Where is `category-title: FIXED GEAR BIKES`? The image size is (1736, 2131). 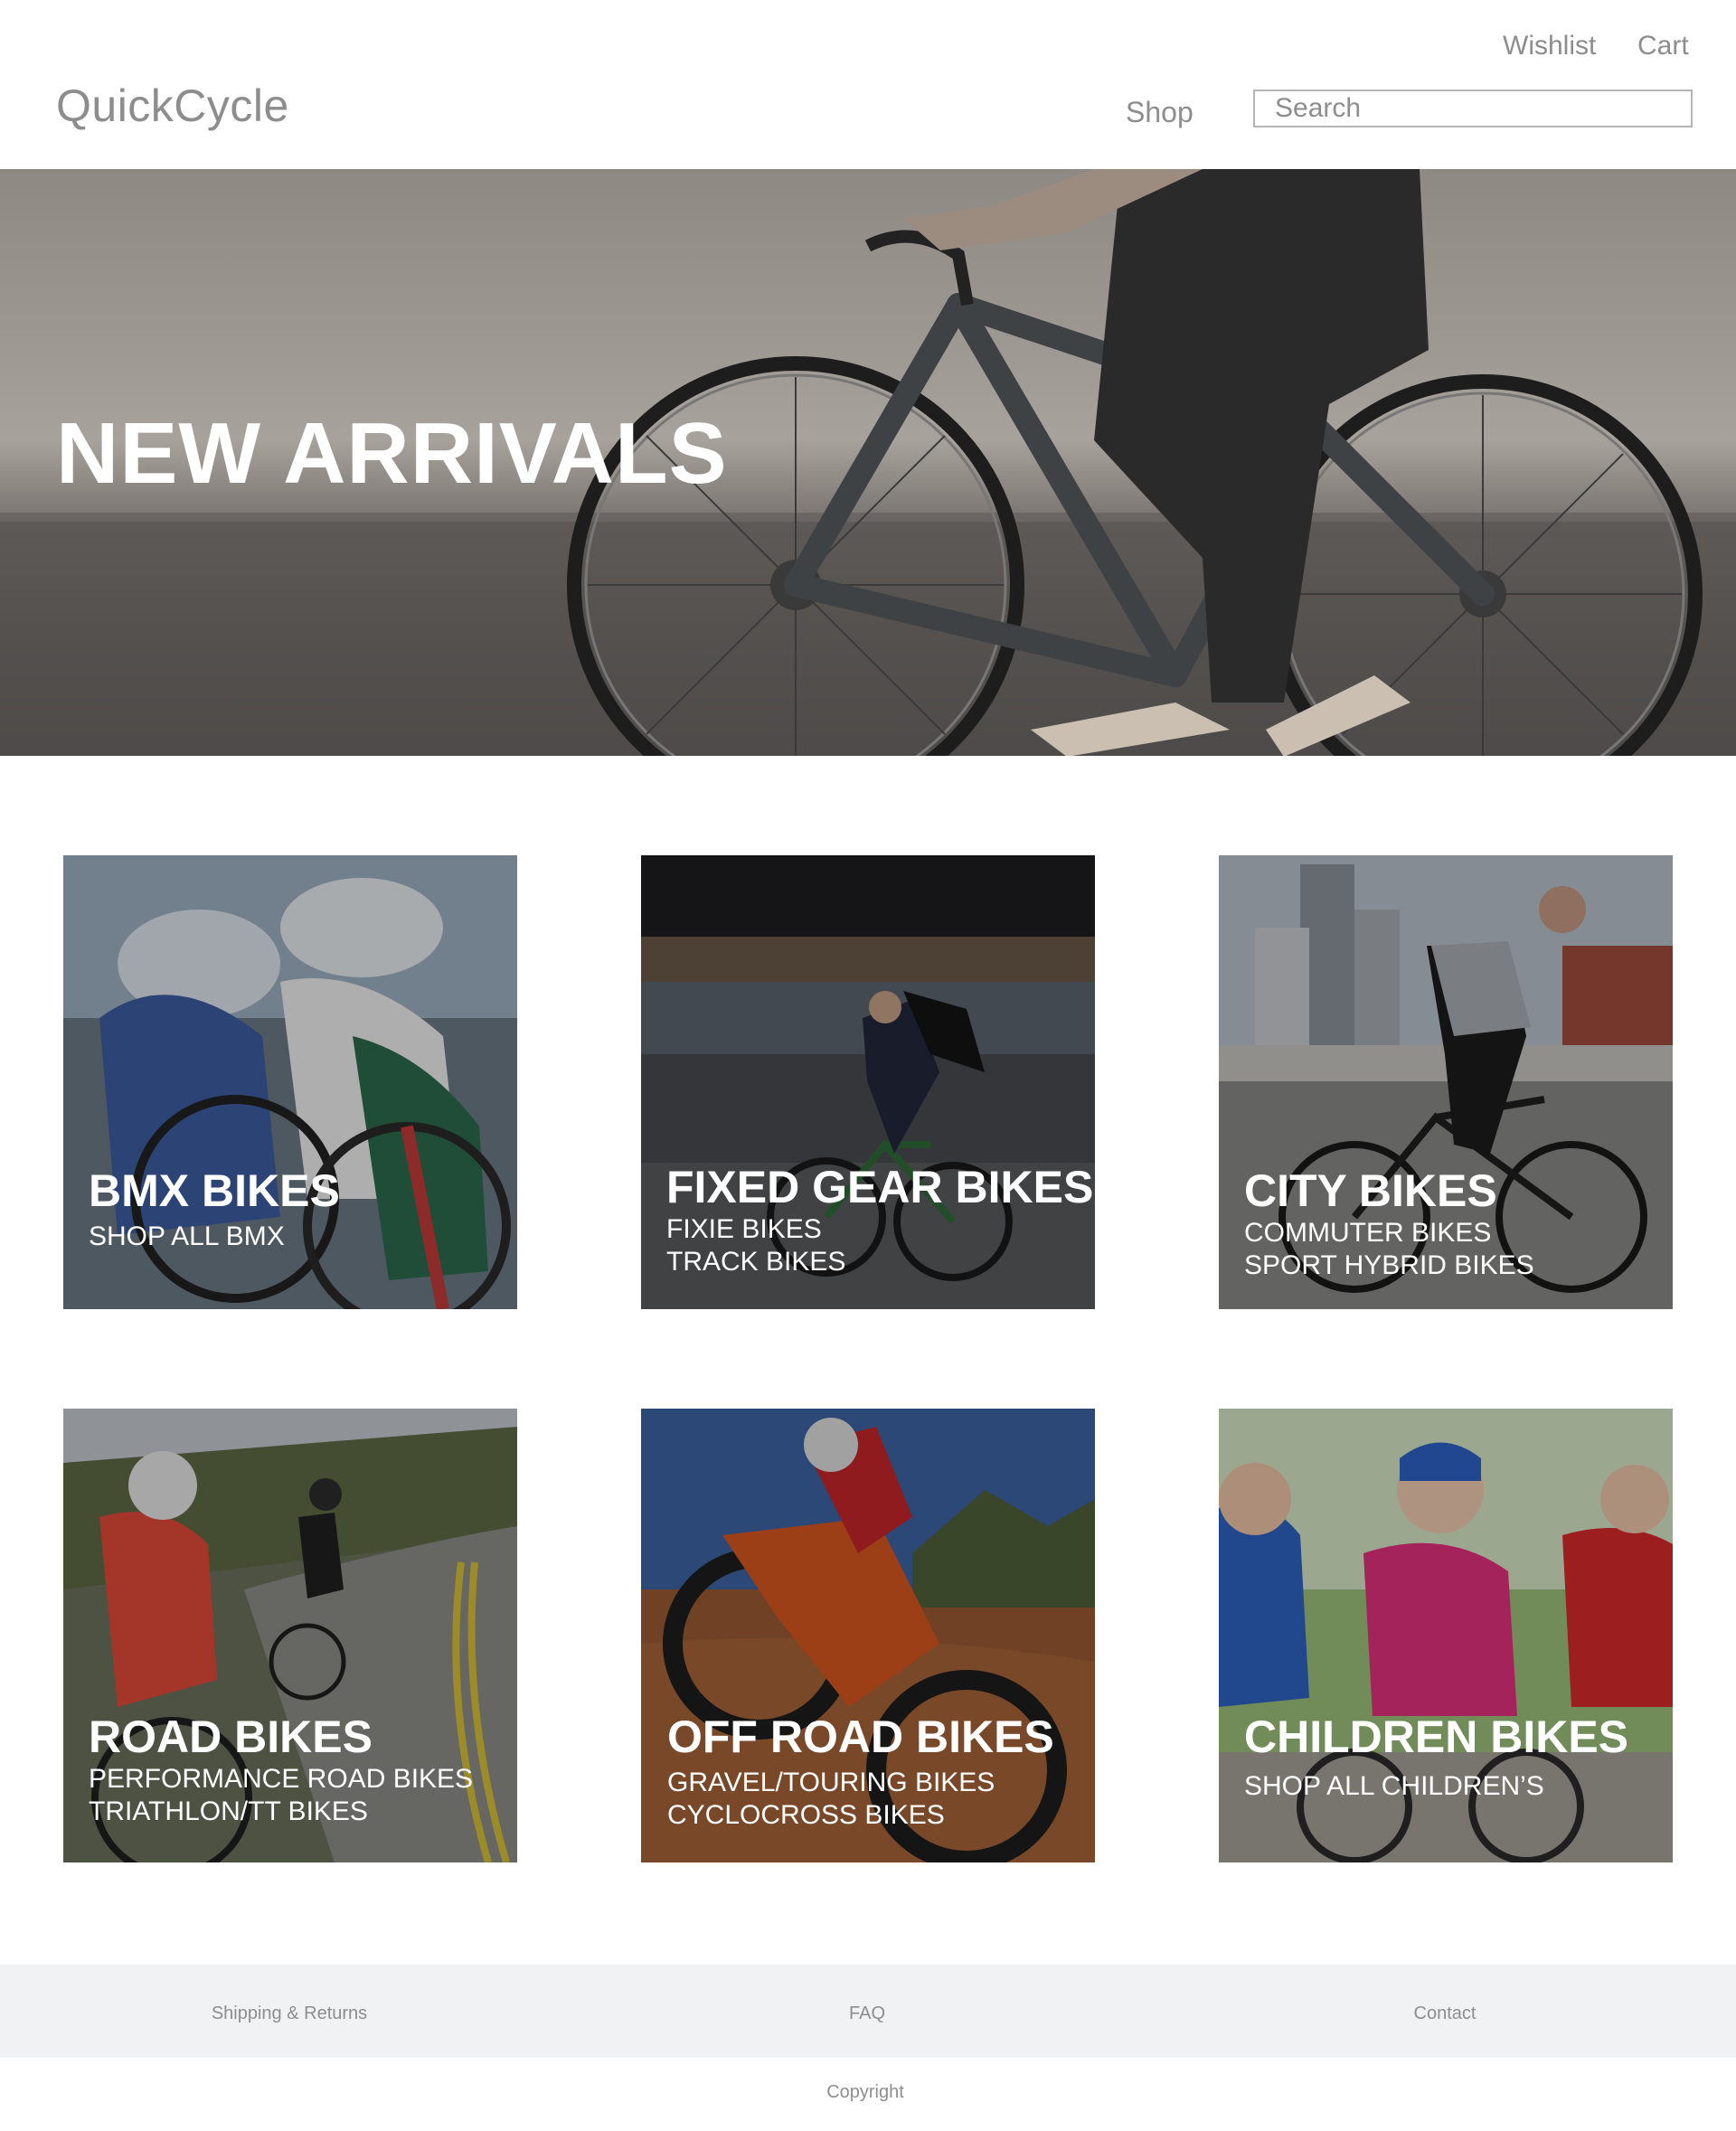 category-title: FIXED GEAR BIKES is located at coordinates (880, 1187).